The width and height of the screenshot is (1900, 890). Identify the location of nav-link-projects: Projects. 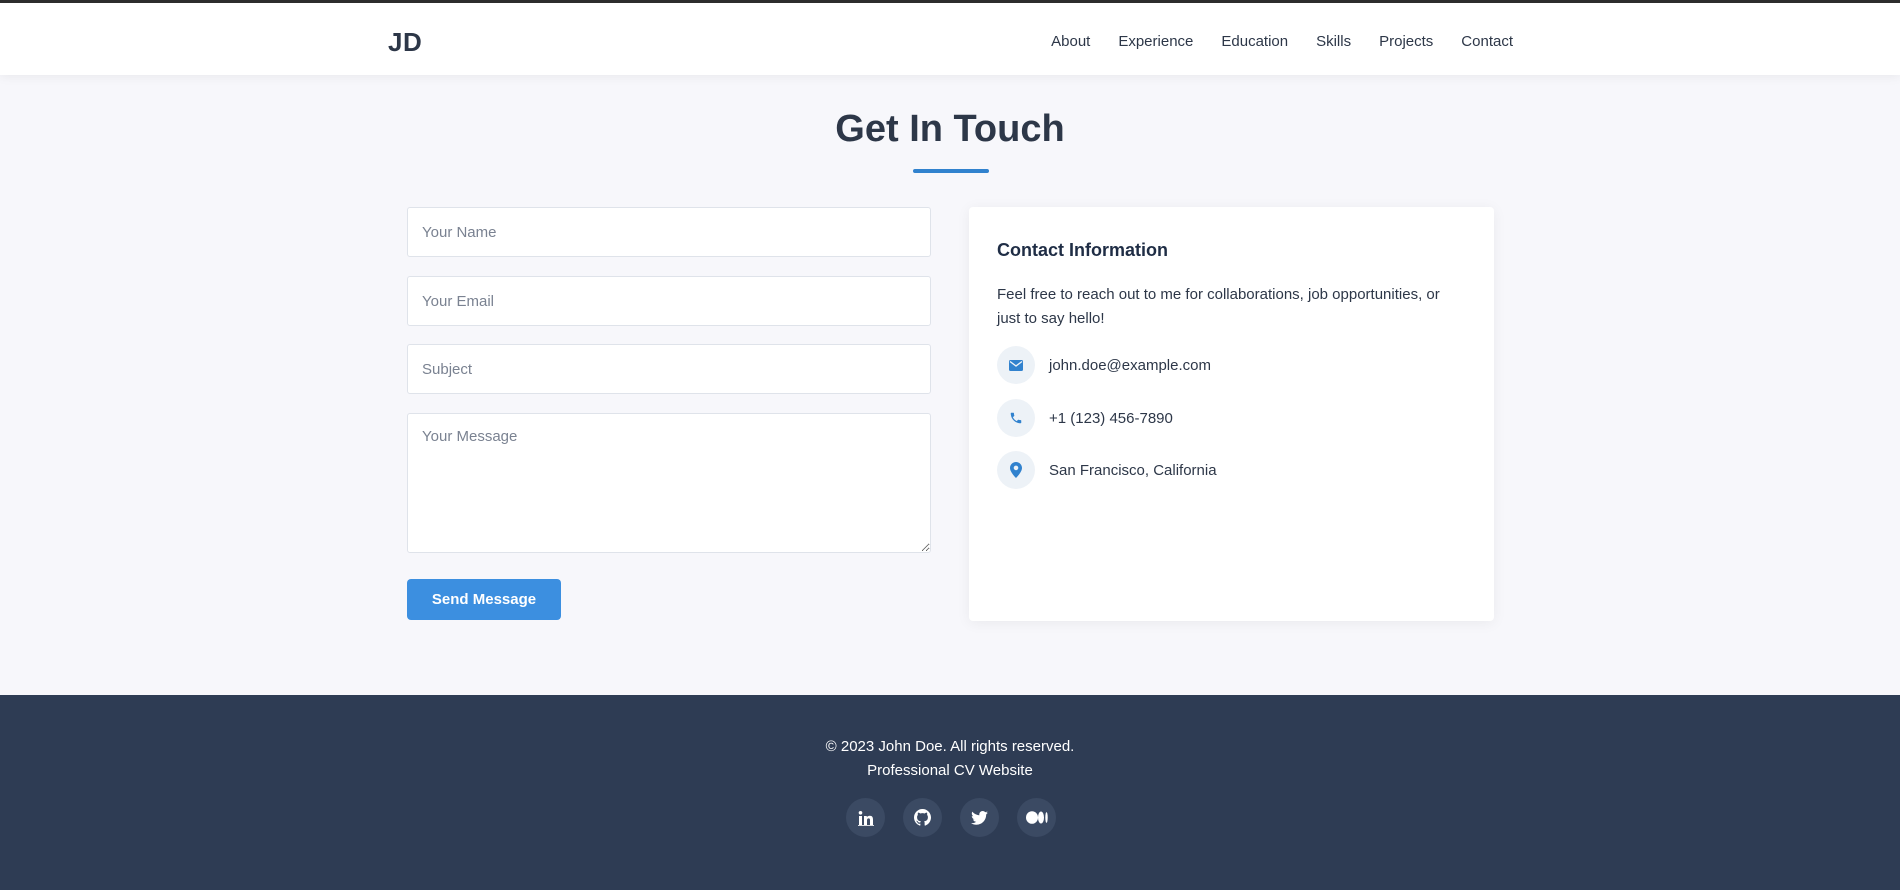
(1406, 41).